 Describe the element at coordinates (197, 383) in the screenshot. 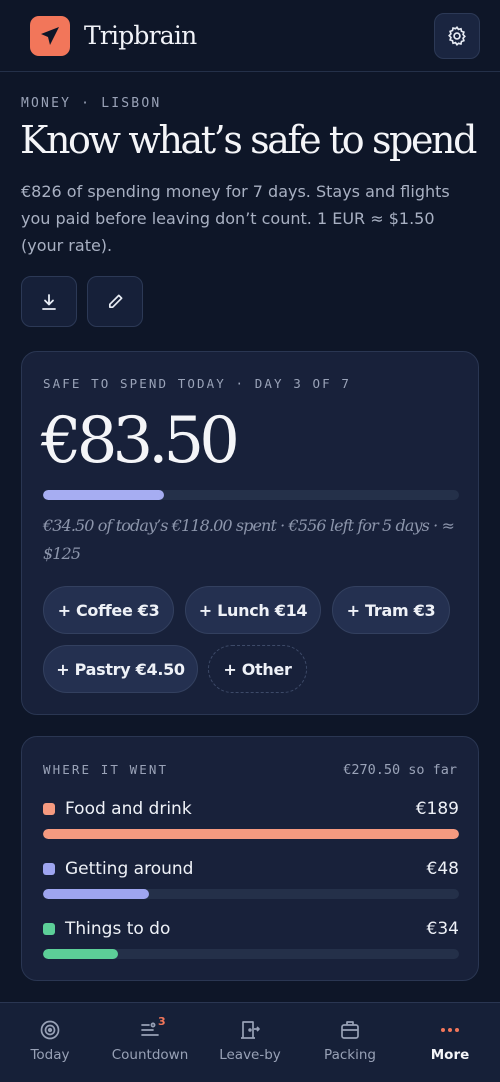

I see `safe-card-eyebrow: SAFE TO SPEND TODAY · DAY 3 OF 7` at that location.